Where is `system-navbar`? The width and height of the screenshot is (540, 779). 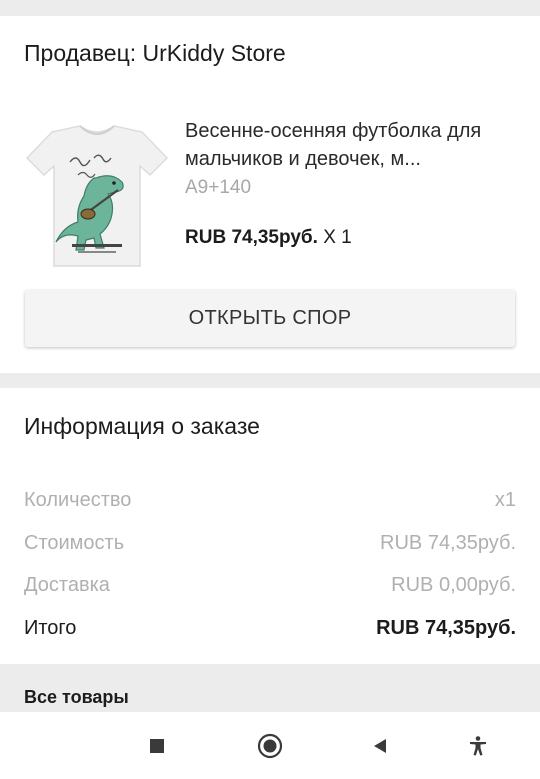
system-navbar is located at coordinates (270, 745).